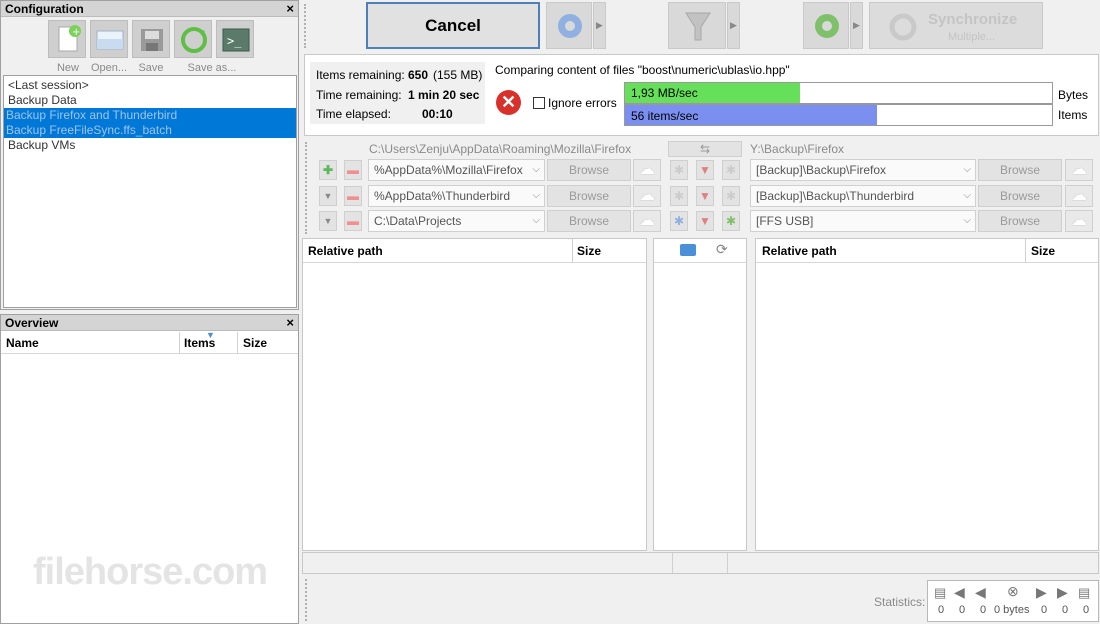 This screenshot has height=624, width=1100. What do you see at coordinates (688, 250) in the screenshot?
I see `camera-icon` at bounding box center [688, 250].